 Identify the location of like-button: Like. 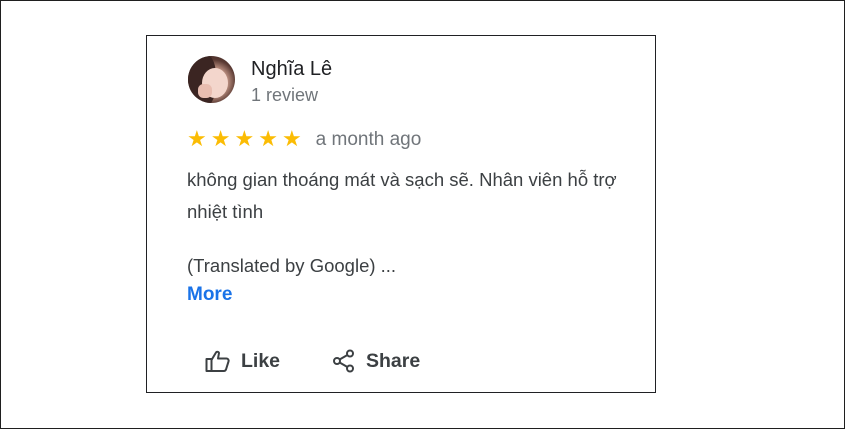
(242, 361).